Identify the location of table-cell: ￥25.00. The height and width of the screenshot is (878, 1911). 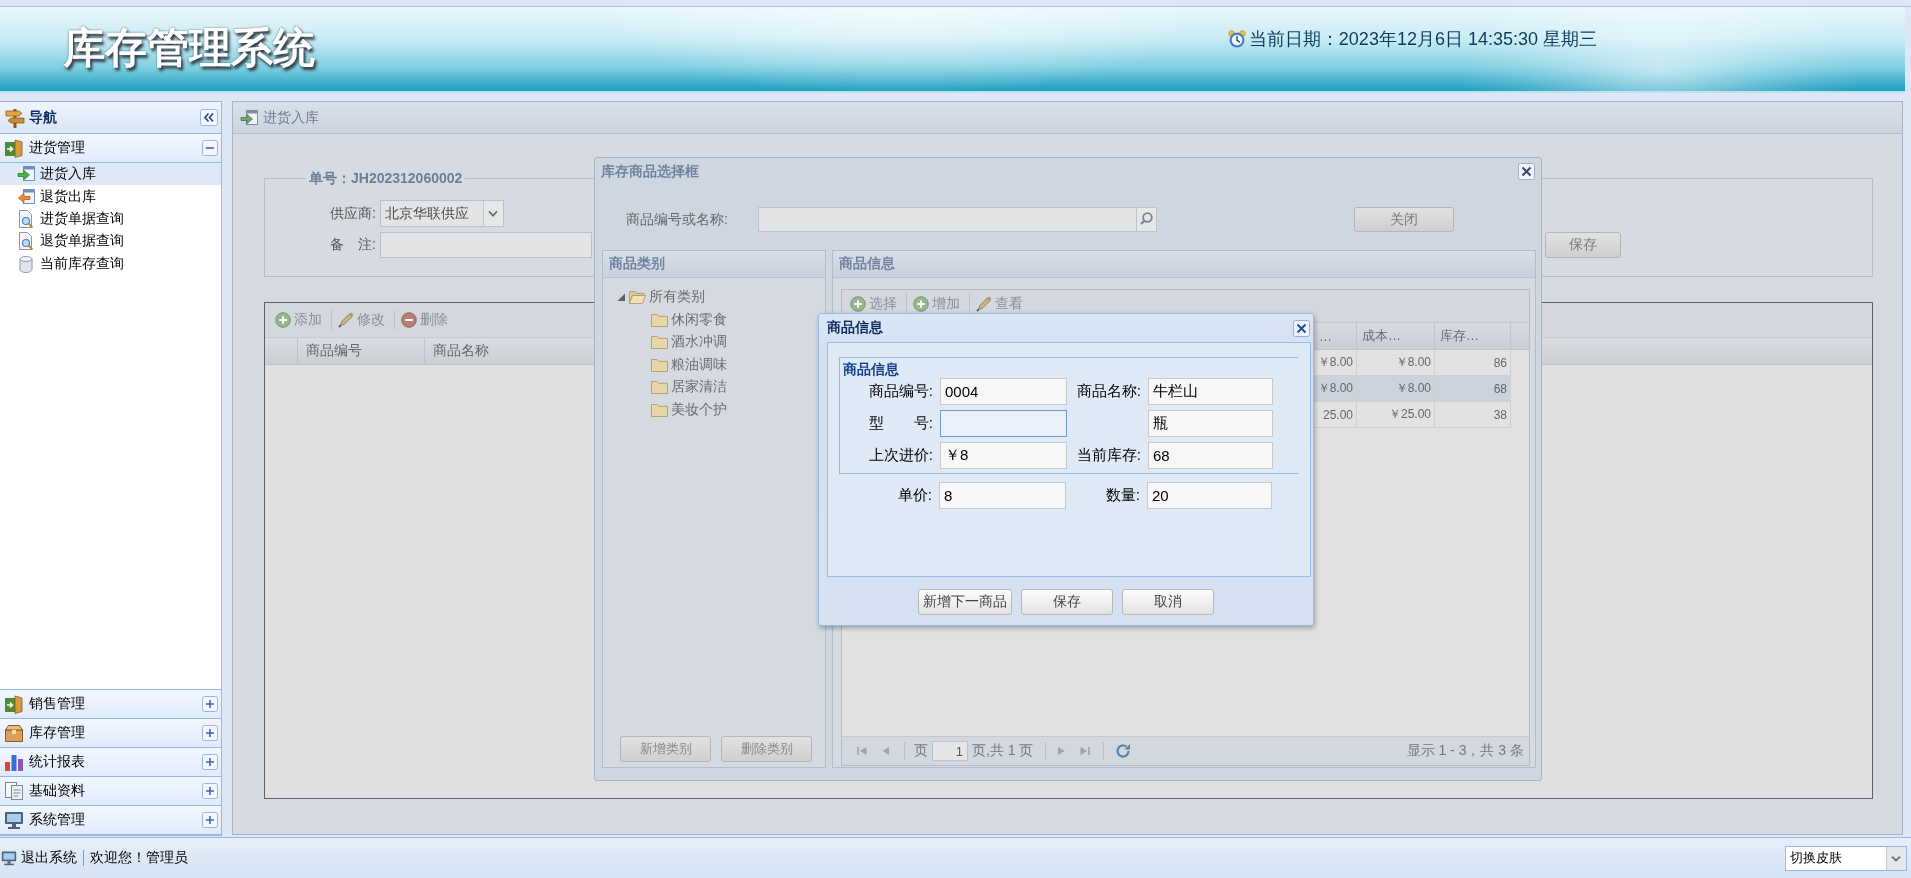
(1396, 414).